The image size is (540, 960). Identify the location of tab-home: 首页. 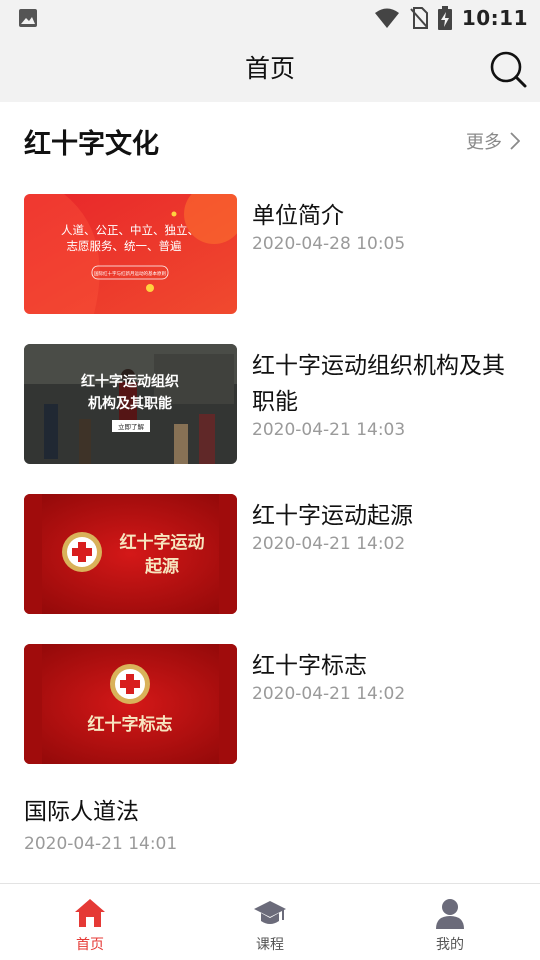
(90, 922).